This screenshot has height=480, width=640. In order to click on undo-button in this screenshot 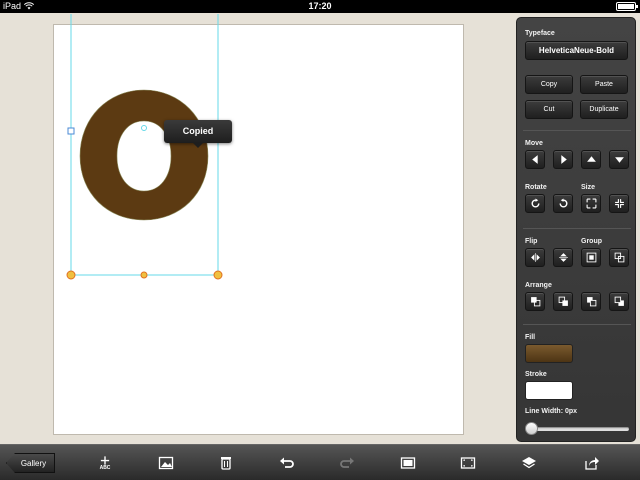, I will do `click(287, 463)`.